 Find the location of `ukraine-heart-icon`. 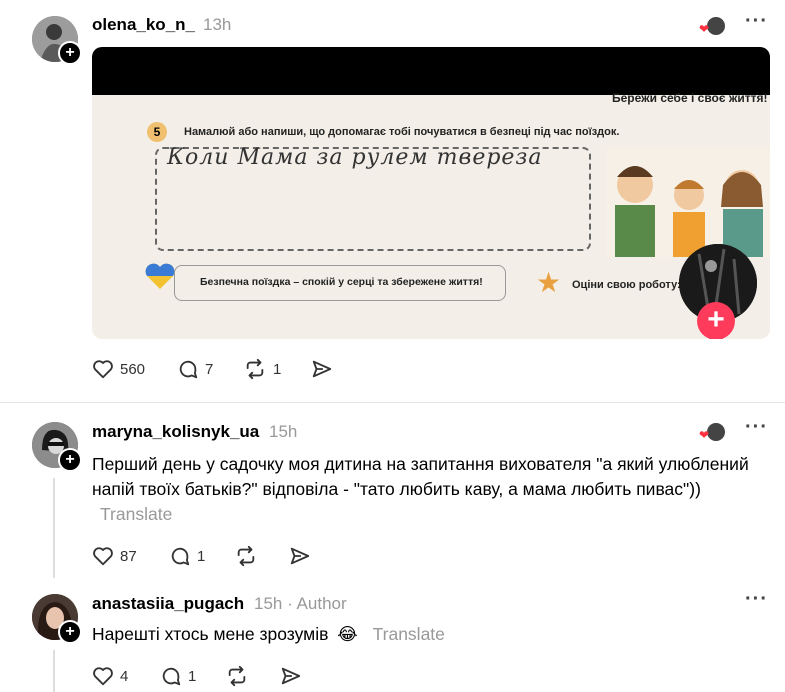

ukraine-heart-icon is located at coordinates (160, 276).